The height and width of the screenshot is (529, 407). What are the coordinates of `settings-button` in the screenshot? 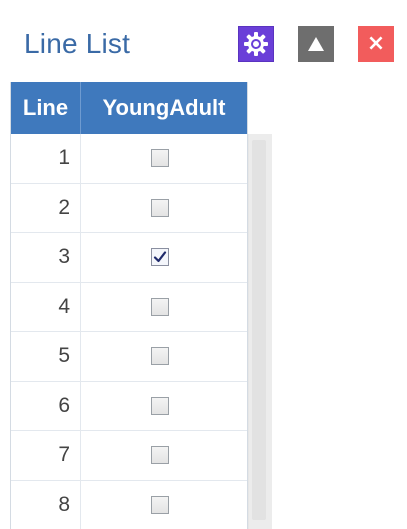 It's located at (256, 44).